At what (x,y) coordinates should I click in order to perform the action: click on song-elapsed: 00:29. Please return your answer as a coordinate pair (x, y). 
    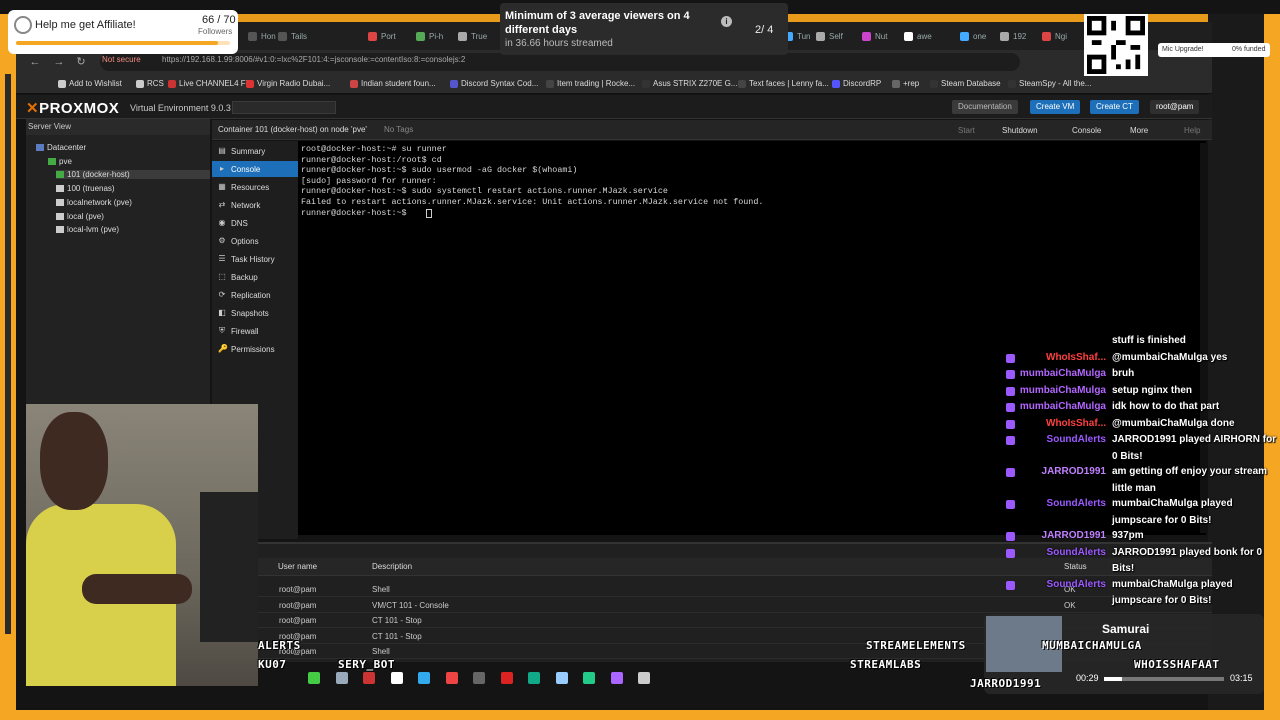
    Looking at the image, I should click on (1087, 678).